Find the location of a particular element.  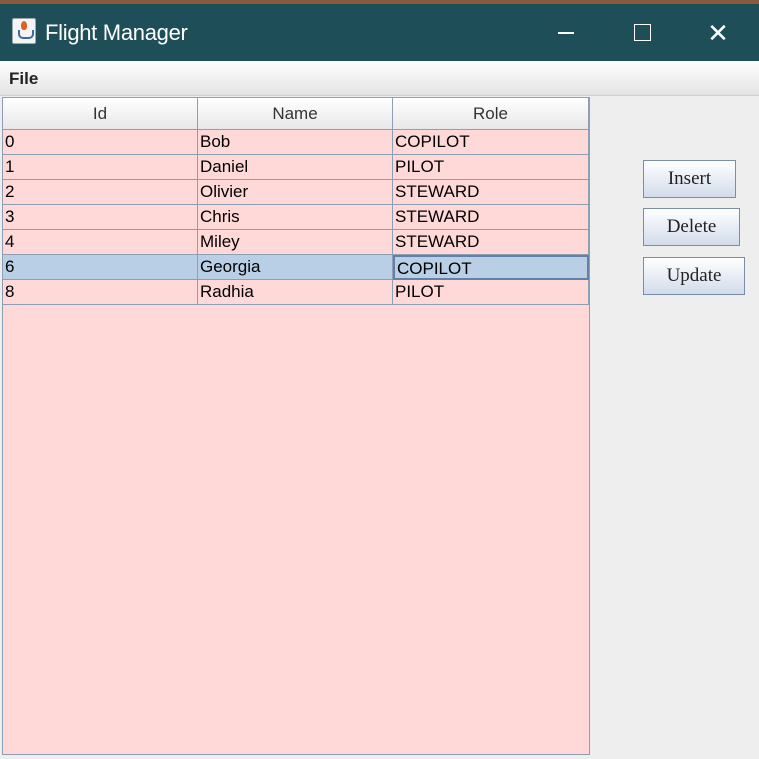

table-row: 1 Daniel PILOT is located at coordinates (296, 167).